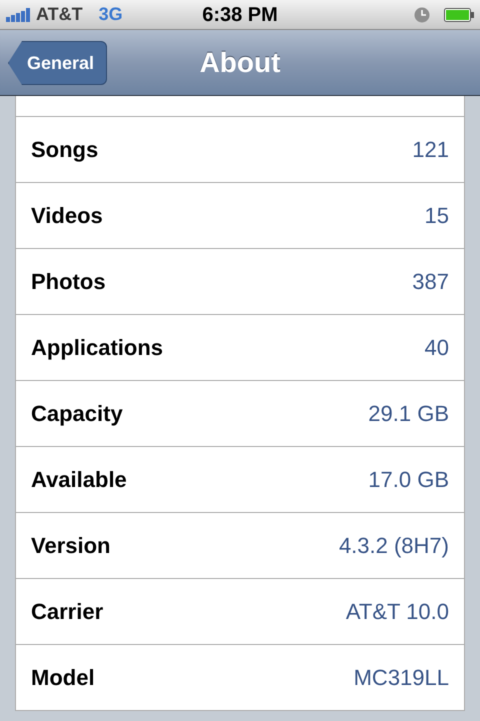 Image resolution: width=480 pixels, height=721 pixels. What do you see at coordinates (430, 150) in the screenshot?
I see `row-value: 121` at bounding box center [430, 150].